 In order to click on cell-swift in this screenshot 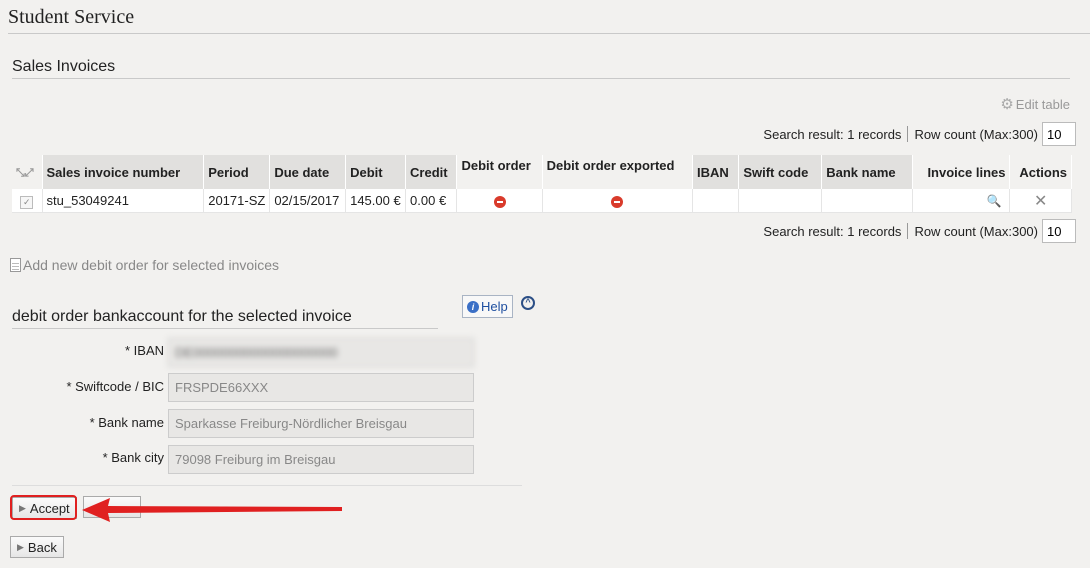, I will do `click(780, 201)`.